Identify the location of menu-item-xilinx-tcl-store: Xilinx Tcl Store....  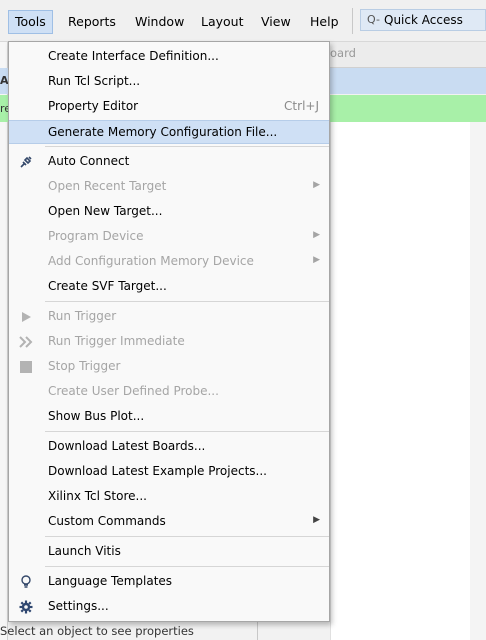
(169, 497).